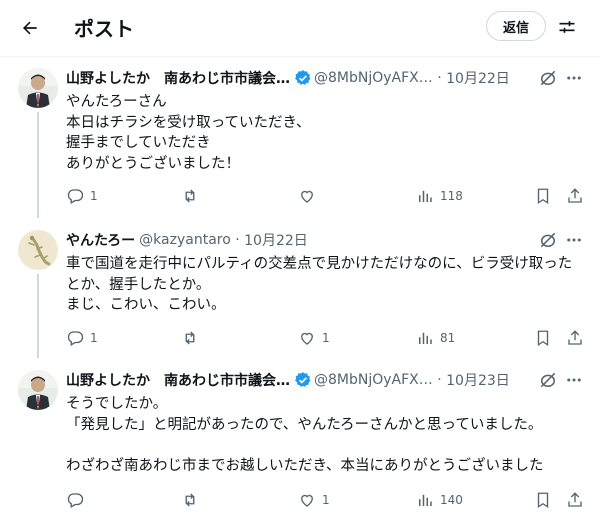 The height and width of the screenshot is (525, 600). What do you see at coordinates (435, 338) in the screenshot?
I see `views-button: 81` at bounding box center [435, 338].